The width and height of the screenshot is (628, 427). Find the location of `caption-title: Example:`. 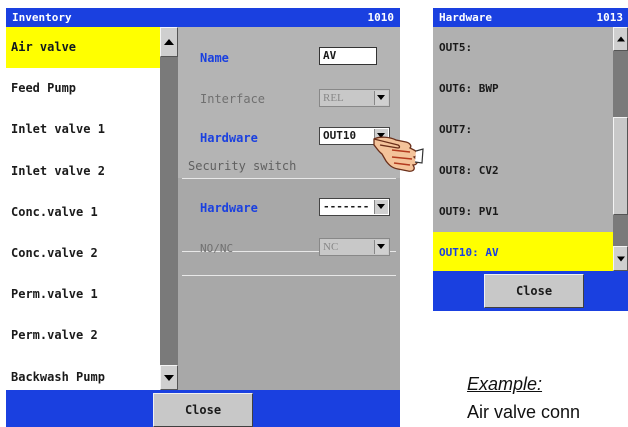

caption-title: Example: is located at coordinates (505, 384).